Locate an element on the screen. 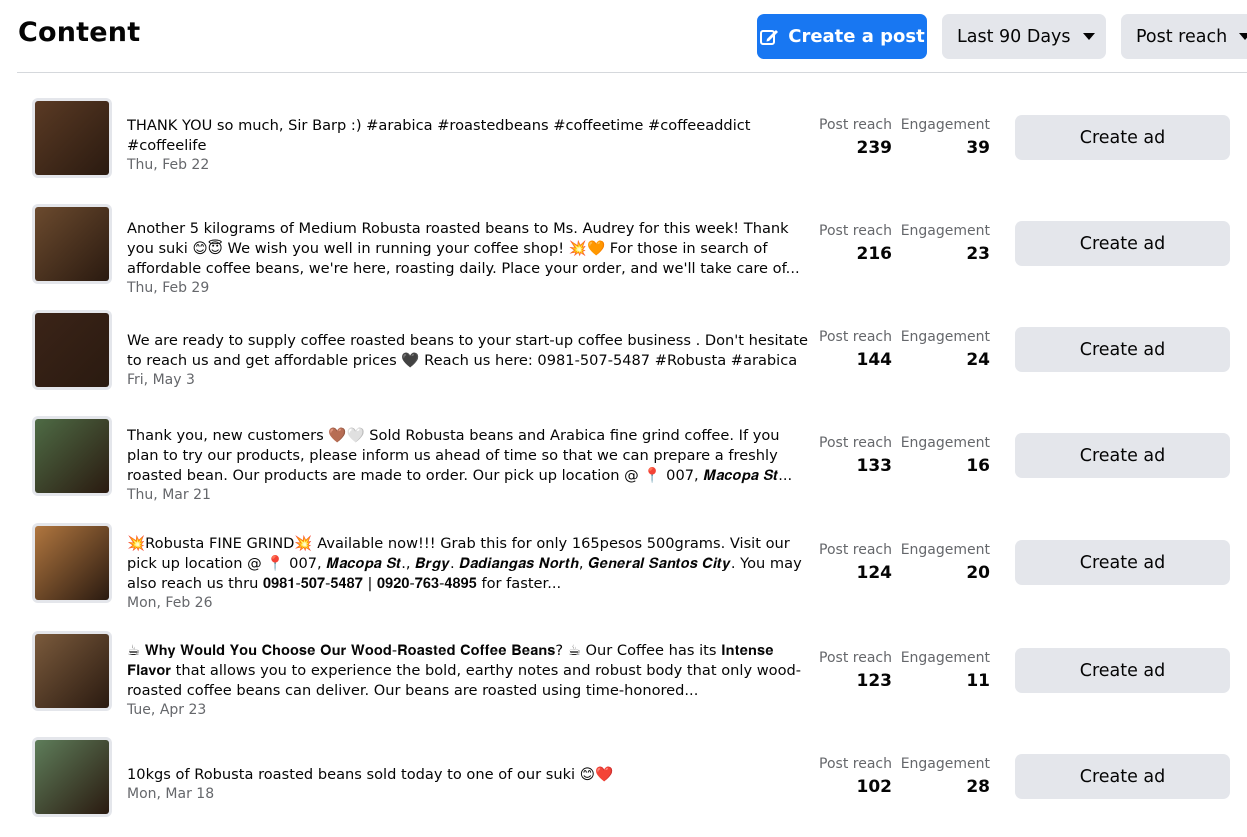 Image resolution: width=1247 pixels, height=837 pixels. post-date: Fri, May 3 is located at coordinates (161, 380).